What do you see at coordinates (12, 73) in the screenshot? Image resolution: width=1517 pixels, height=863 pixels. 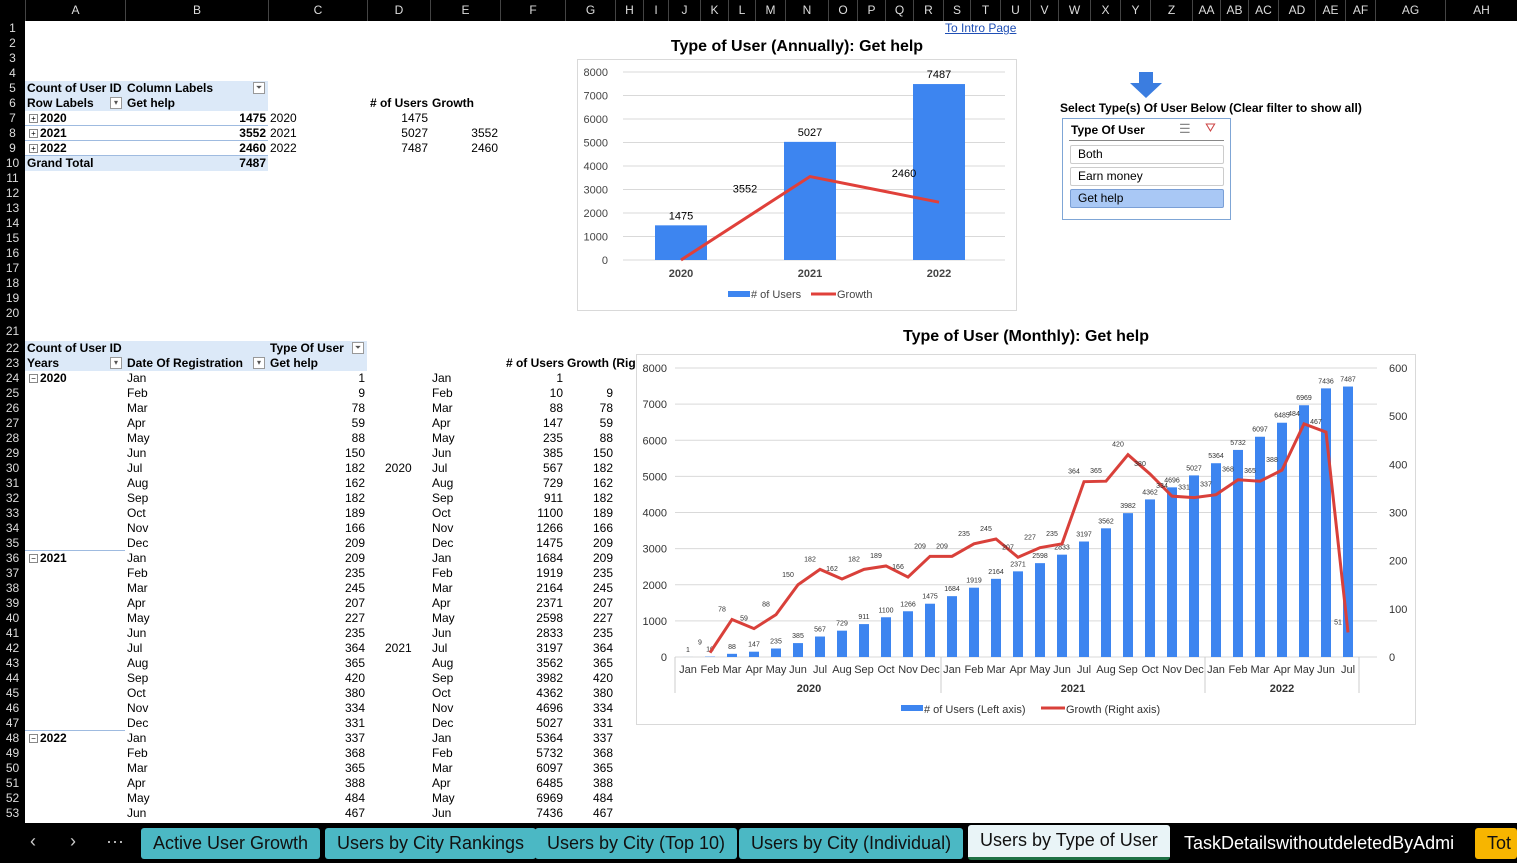 I see `row-header: 4` at bounding box center [12, 73].